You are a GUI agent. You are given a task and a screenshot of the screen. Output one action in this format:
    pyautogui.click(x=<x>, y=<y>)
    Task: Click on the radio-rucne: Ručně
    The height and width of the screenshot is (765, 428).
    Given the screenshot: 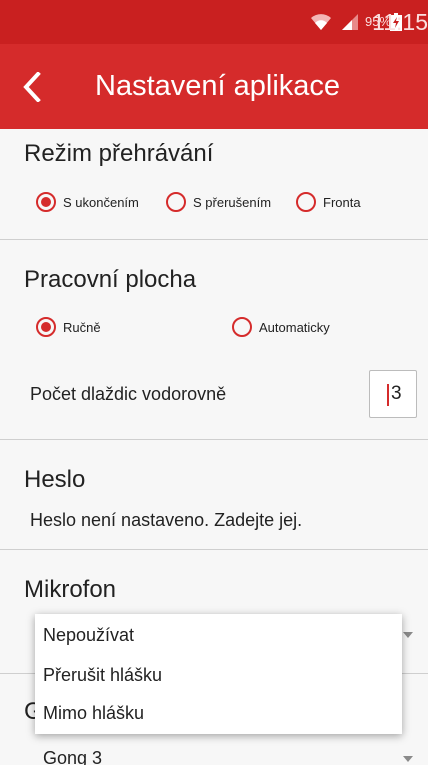 What is the action you would take?
    pyautogui.click(x=68, y=327)
    